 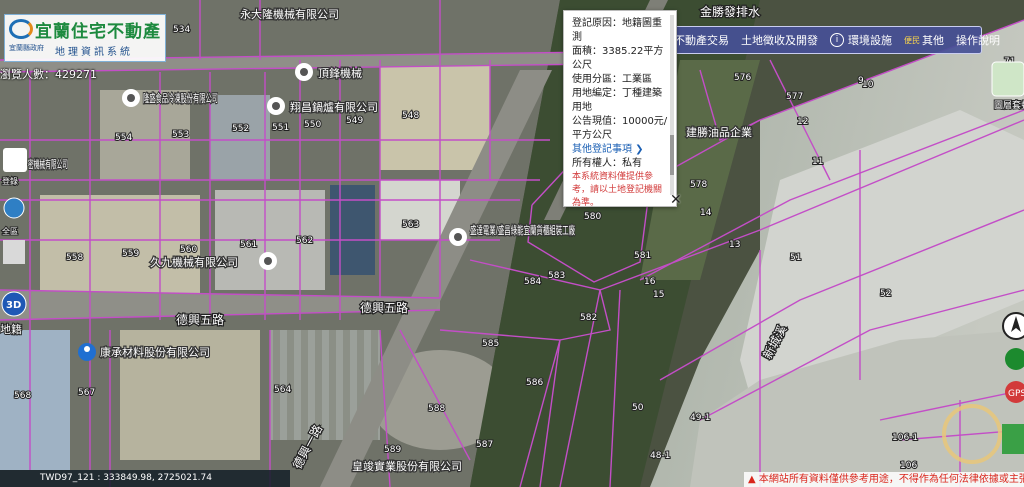 What do you see at coordinates (94, 52) in the screenshot?
I see `site-subtitle: 地理資訊系統` at bounding box center [94, 52].